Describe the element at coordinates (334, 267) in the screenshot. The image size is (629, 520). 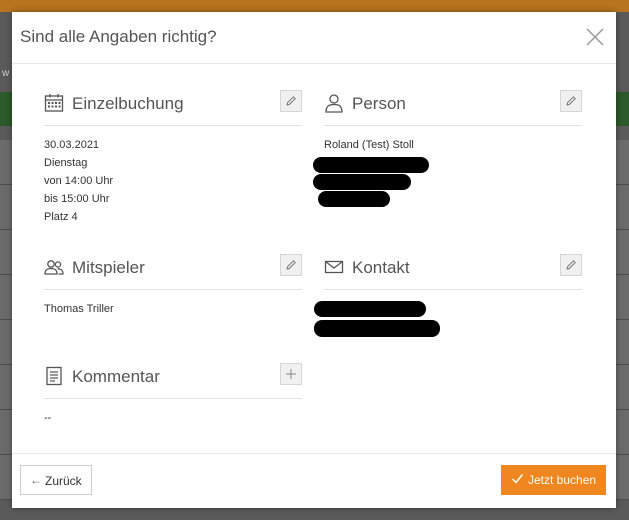
I see `mail-icon` at that location.